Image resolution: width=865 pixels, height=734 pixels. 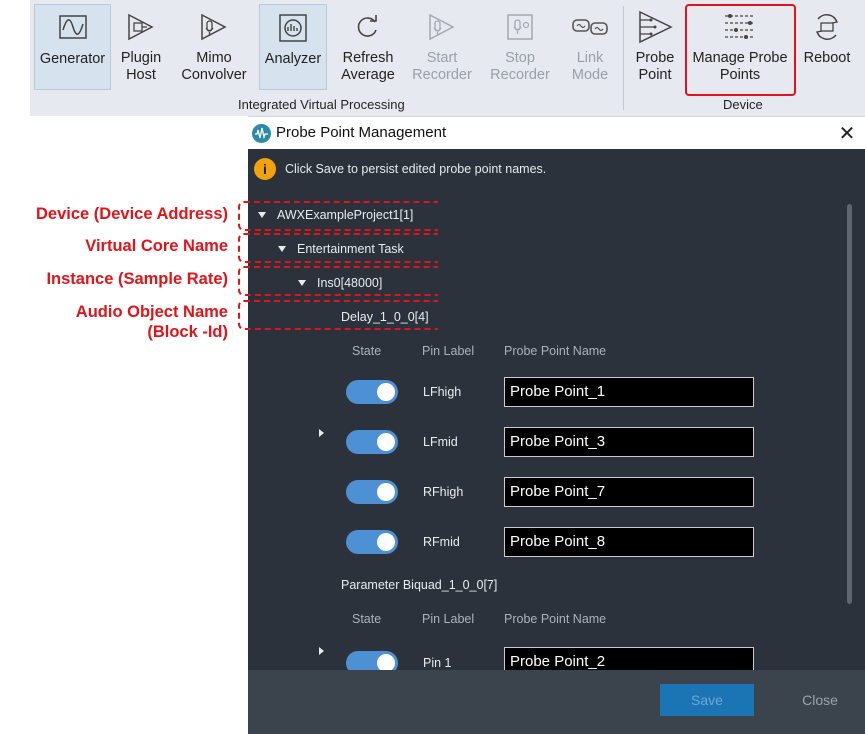 I want to click on plugin-icon, so click(x=141, y=27).